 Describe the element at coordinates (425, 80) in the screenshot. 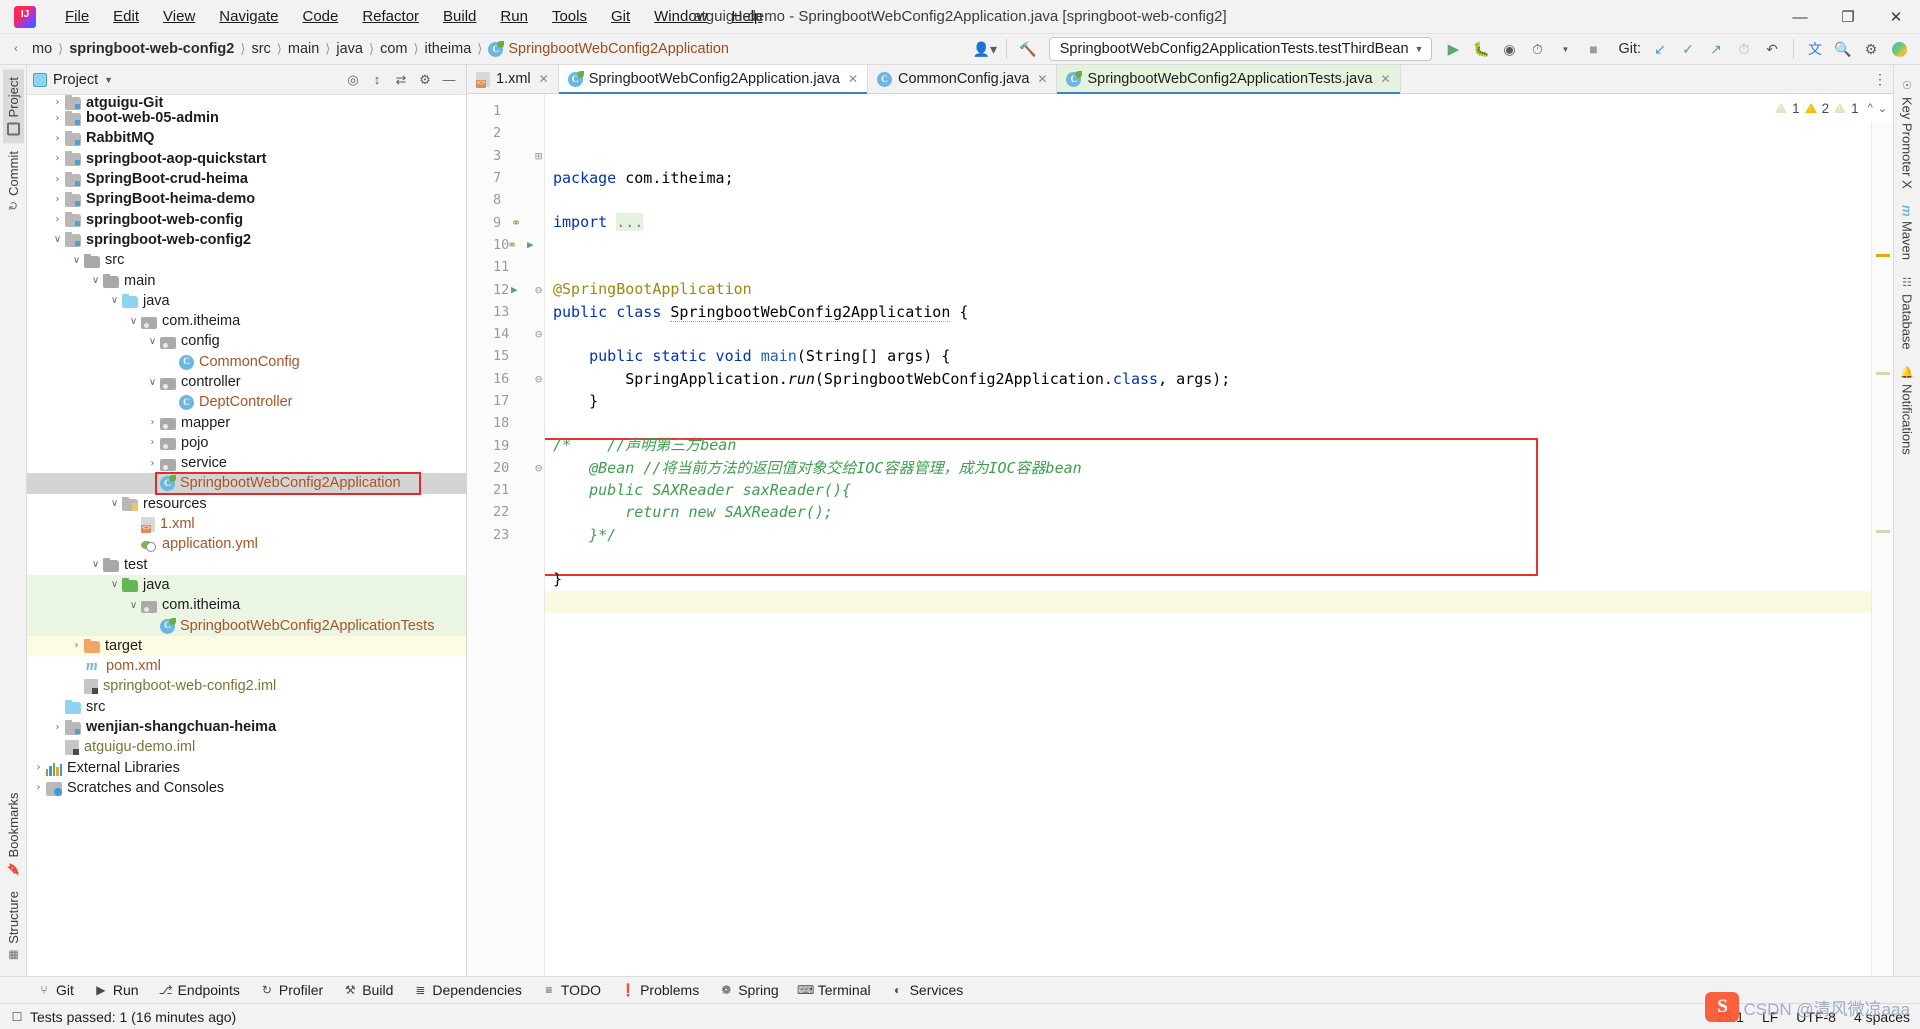

I see `gear-icon: ⚙` at that location.